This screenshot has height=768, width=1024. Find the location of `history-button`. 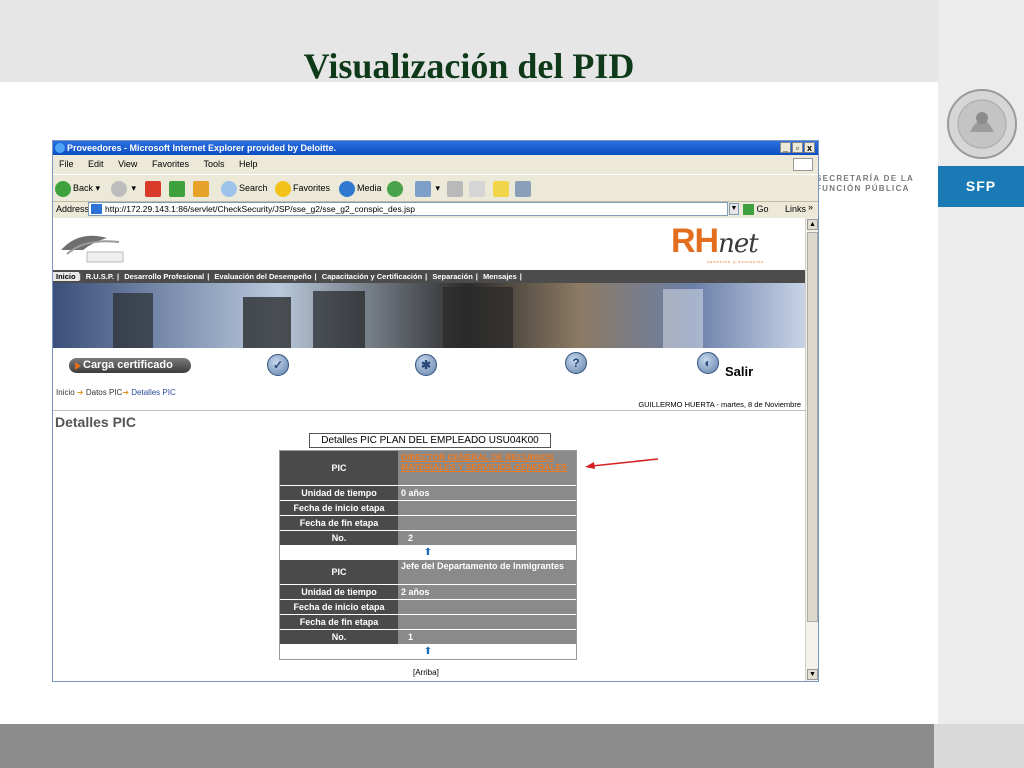

history-button is located at coordinates (396, 188).